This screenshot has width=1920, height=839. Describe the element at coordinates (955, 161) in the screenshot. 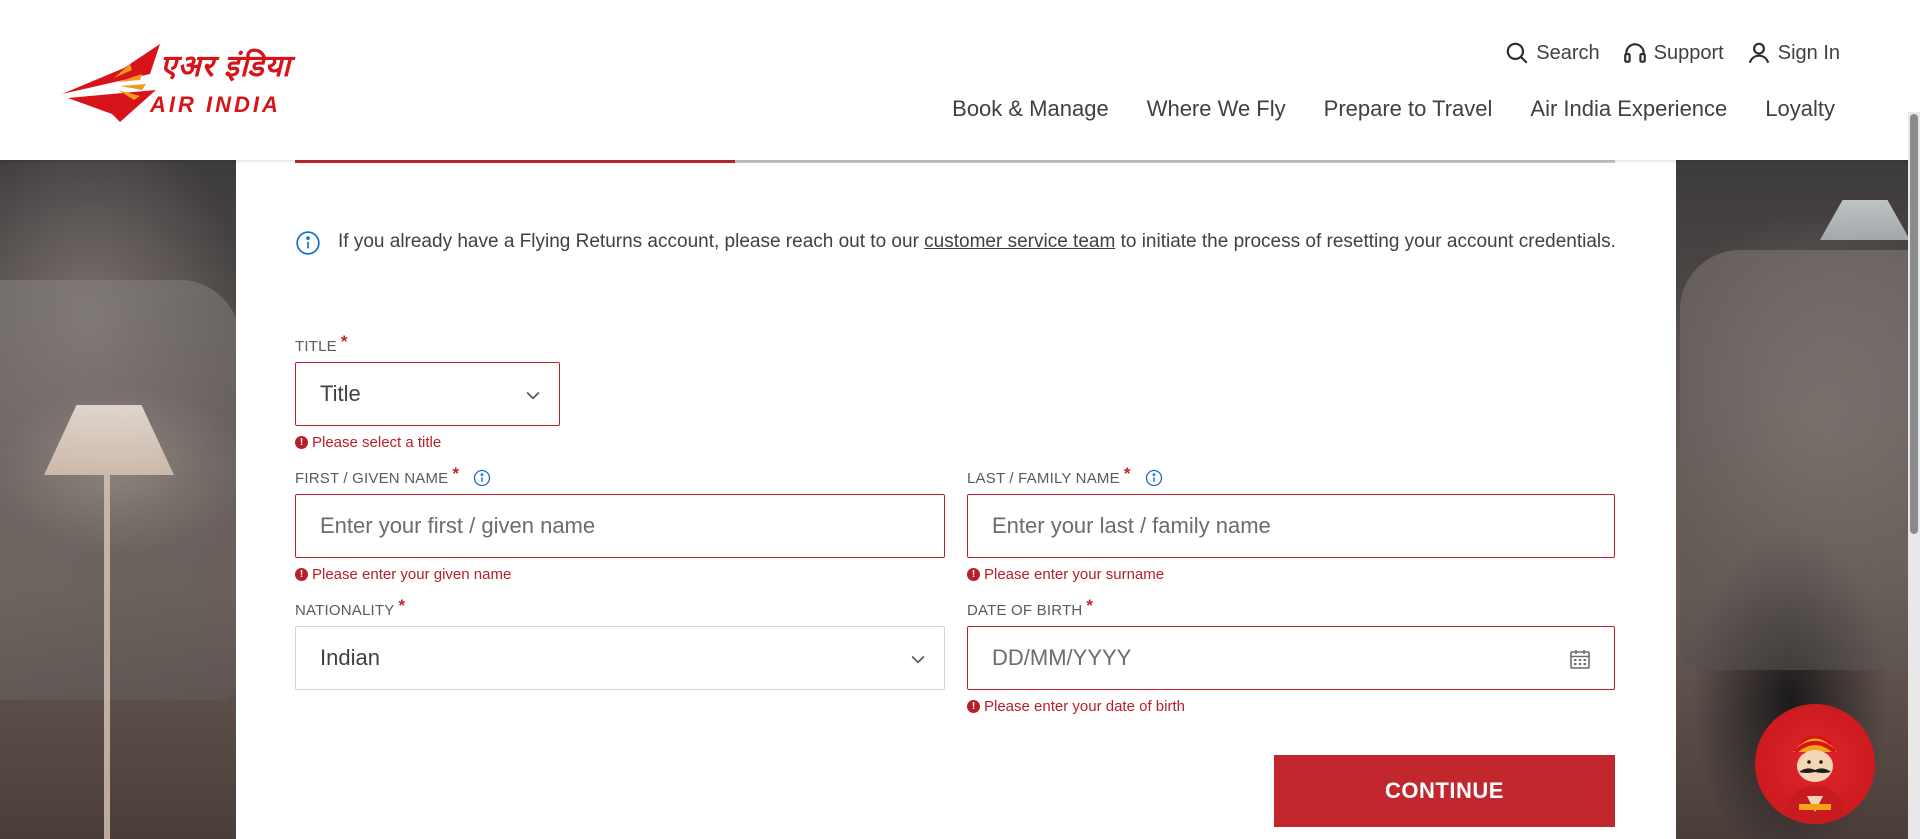

I see `step-progress-bar` at that location.